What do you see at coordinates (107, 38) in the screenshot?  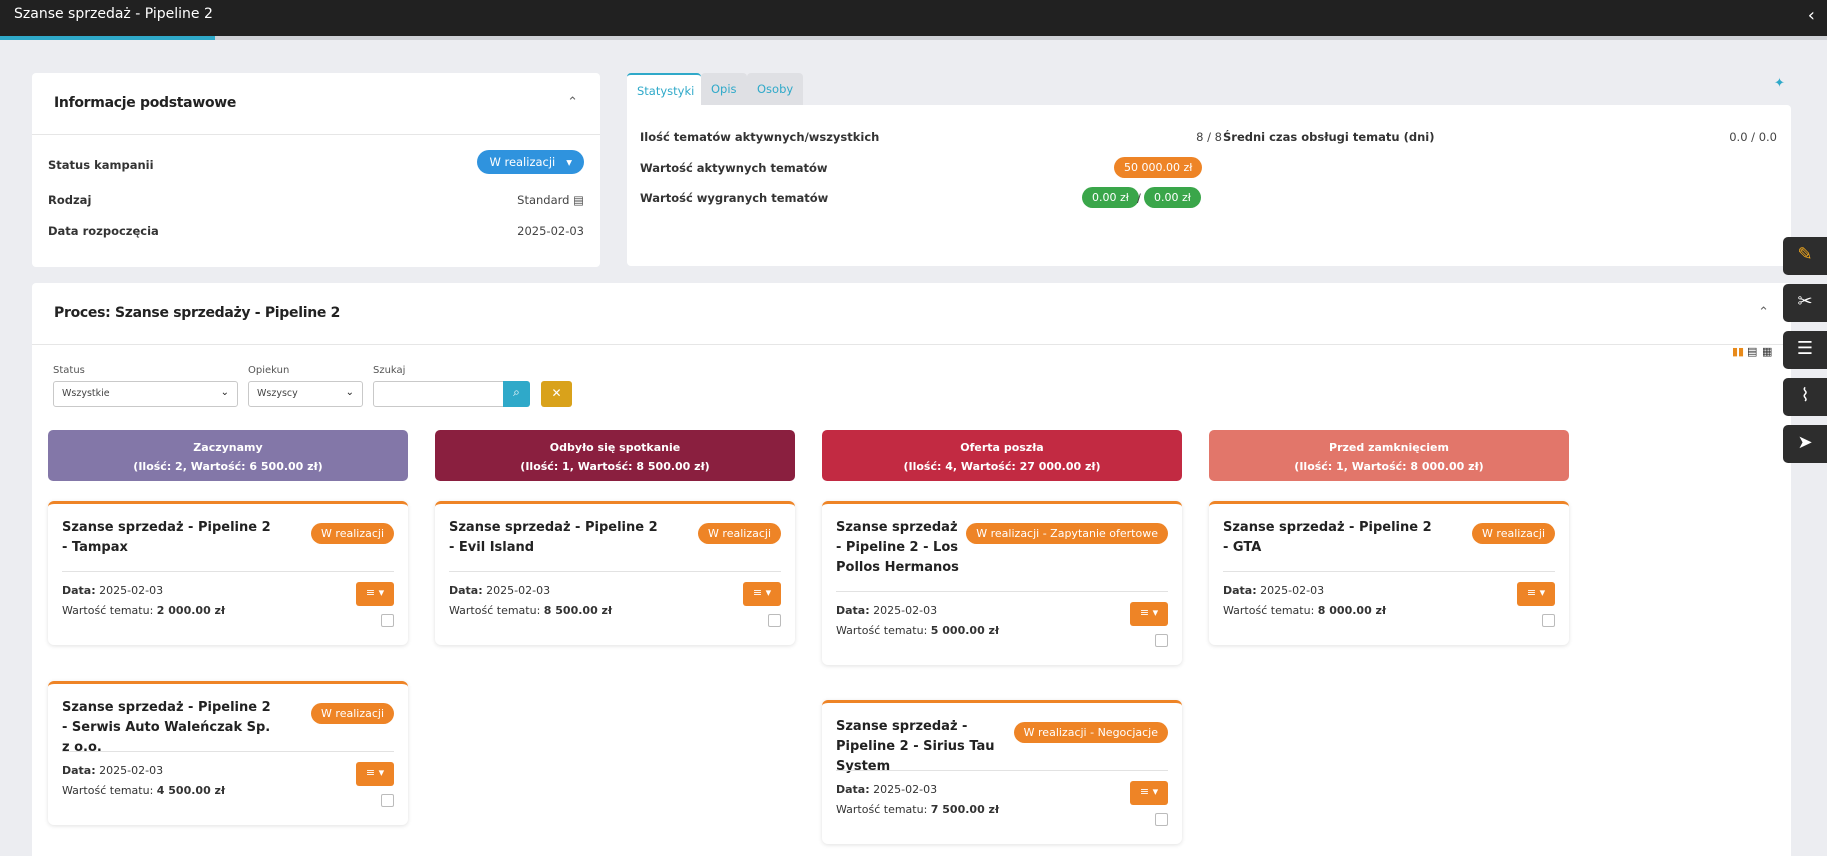 I see `progress-fill` at bounding box center [107, 38].